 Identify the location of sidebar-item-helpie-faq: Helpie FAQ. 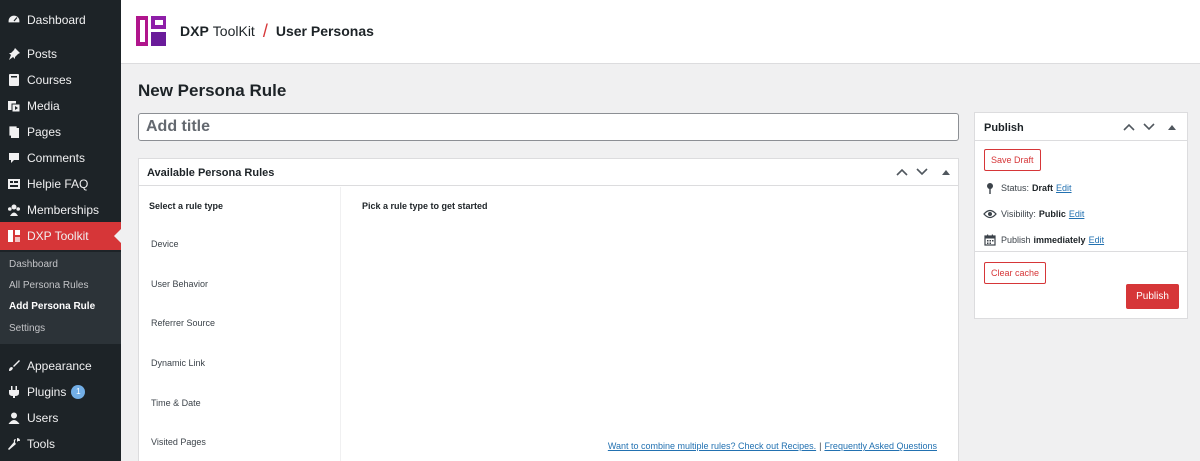
(60, 184).